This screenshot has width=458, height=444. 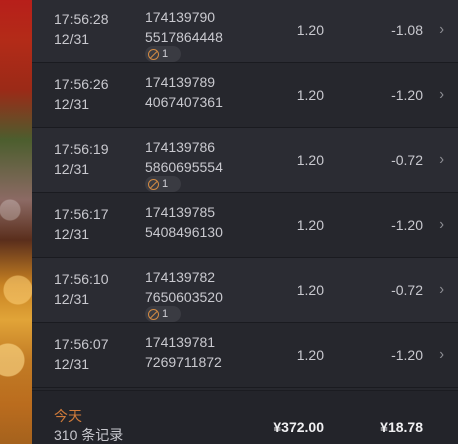 What do you see at coordinates (401, 427) in the screenshot?
I see `total-change: ¥18.78` at bounding box center [401, 427].